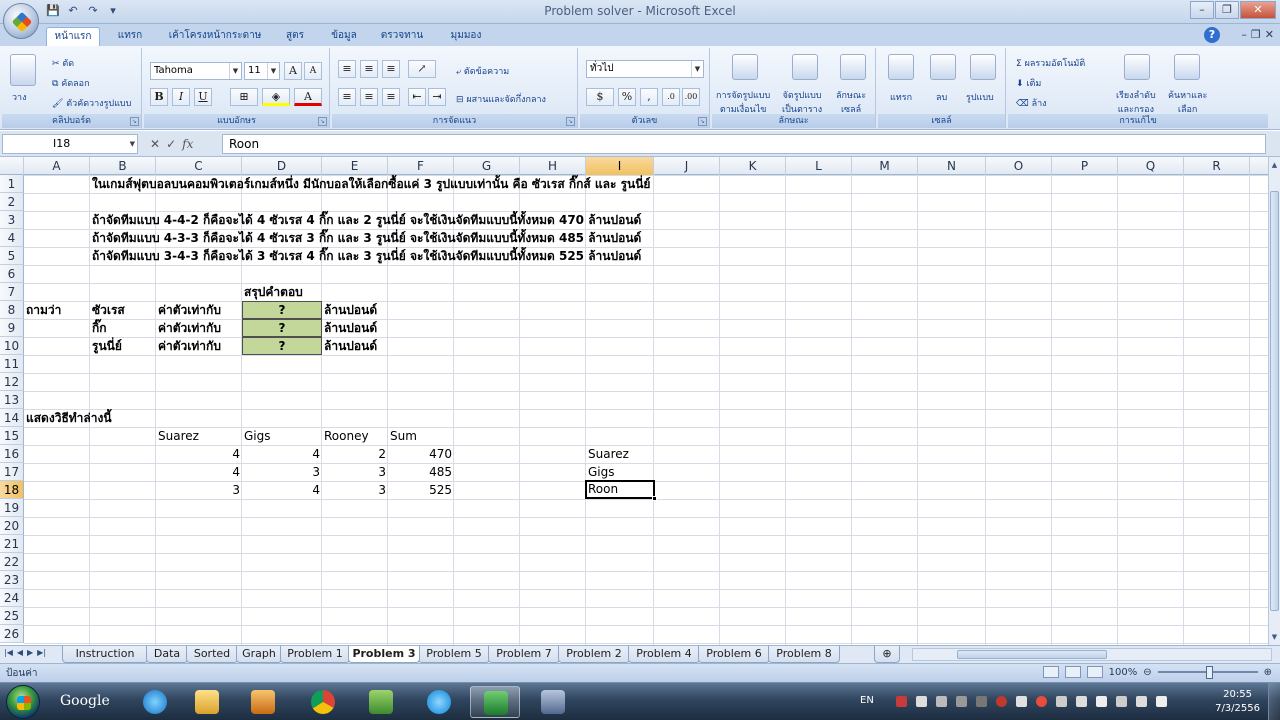  I want to click on column-header: F, so click(421, 166).